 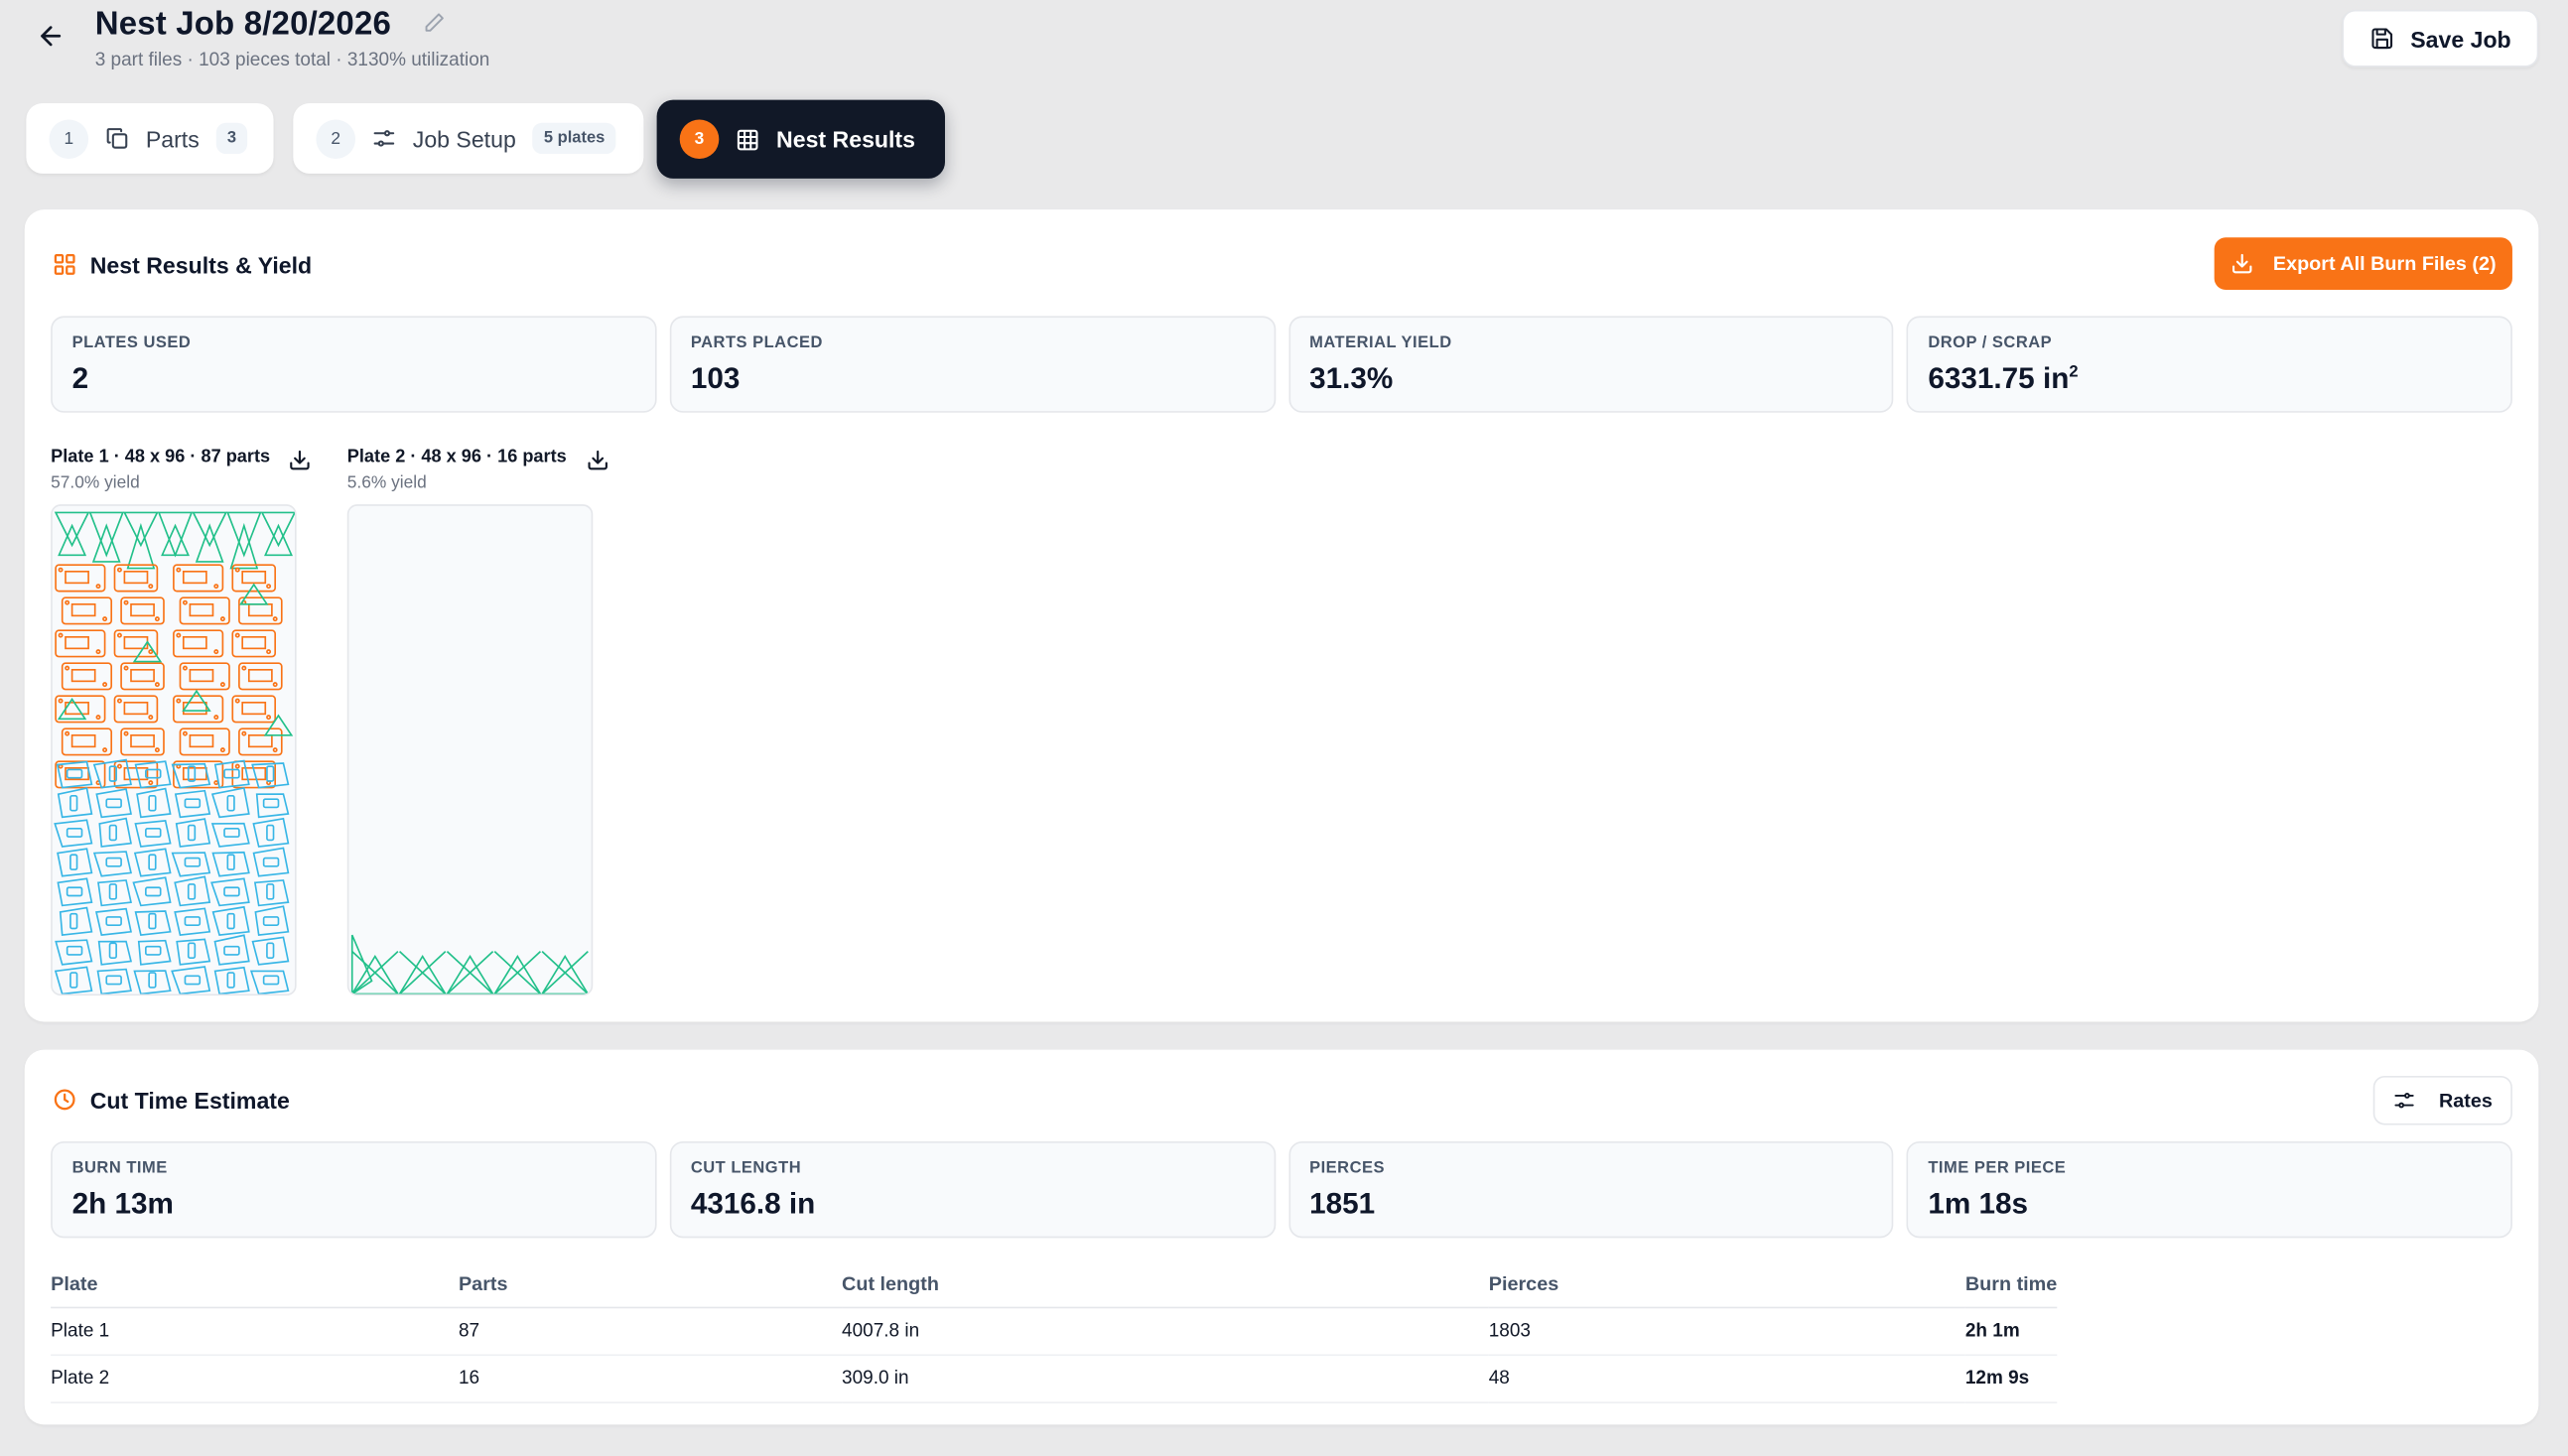 What do you see at coordinates (753, 1204) in the screenshot?
I see `stat-value: 4316.8 in` at bounding box center [753, 1204].